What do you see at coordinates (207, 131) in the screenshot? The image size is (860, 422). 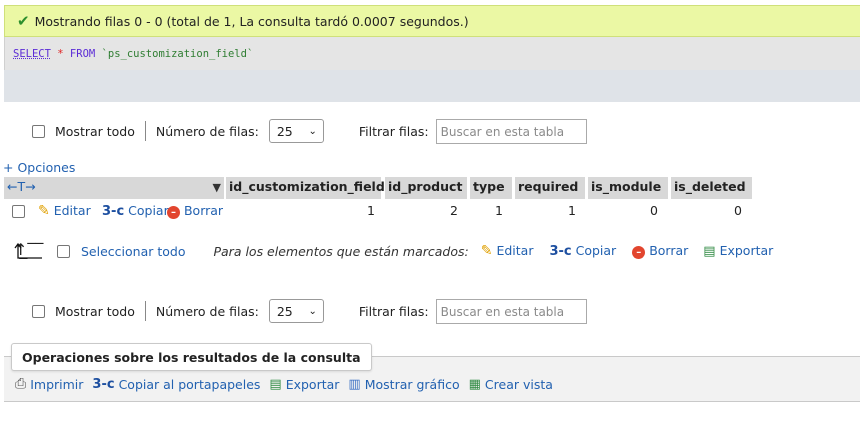 I see `rows-label-top: Número de filas:` at bounding box center [207, 131].